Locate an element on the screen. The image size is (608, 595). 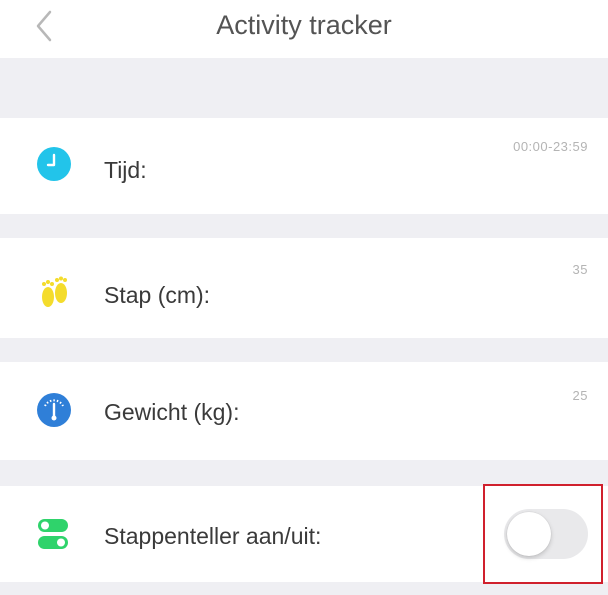
highlight-annotation-box is located at coordinates (543, 534).